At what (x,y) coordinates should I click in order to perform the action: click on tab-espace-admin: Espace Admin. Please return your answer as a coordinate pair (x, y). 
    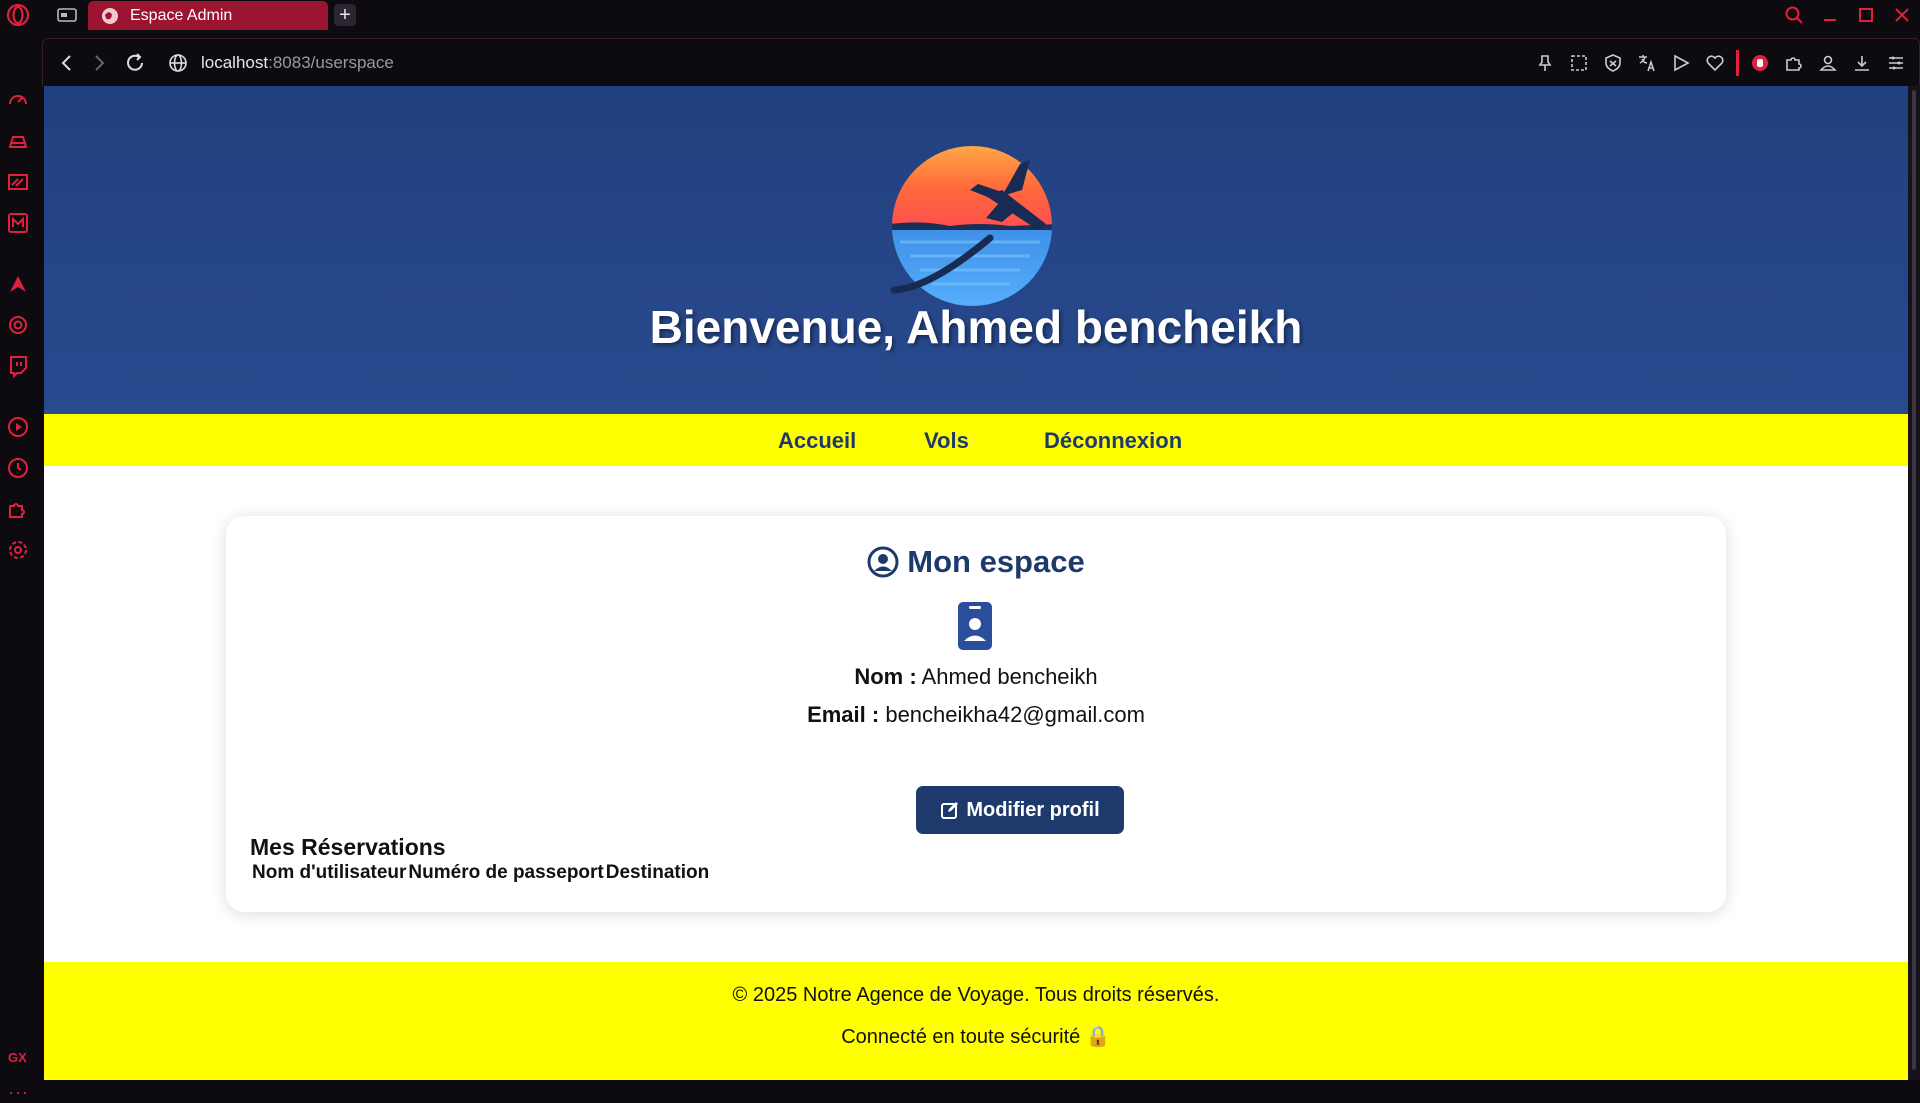
    Looking at the image, I should click on (208, 15).